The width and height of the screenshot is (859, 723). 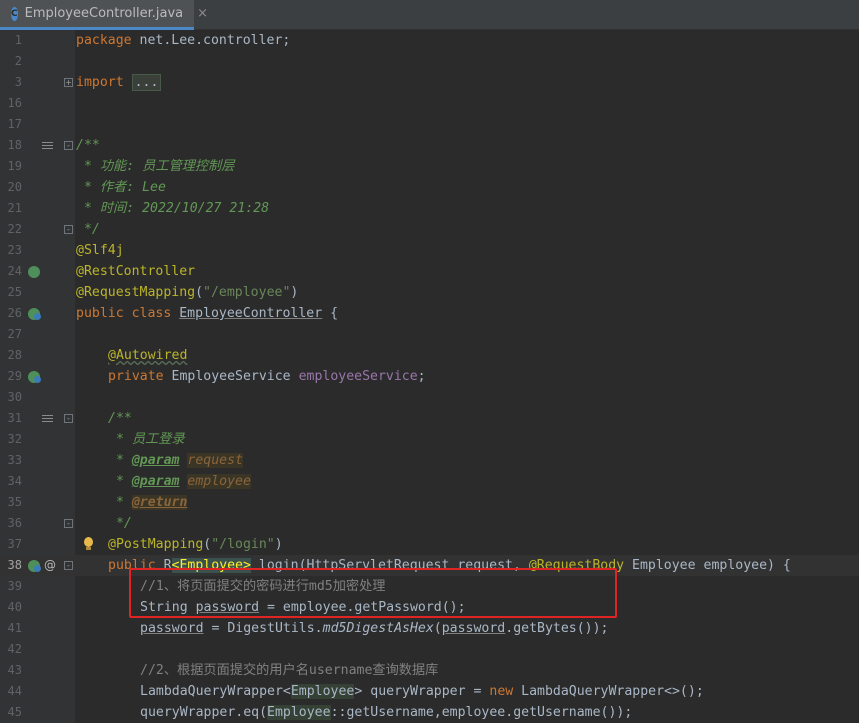 What do you see at coordinates (14, 670) in the screenshot?
I see `line-number: 43` at bounding box center [14, 670].